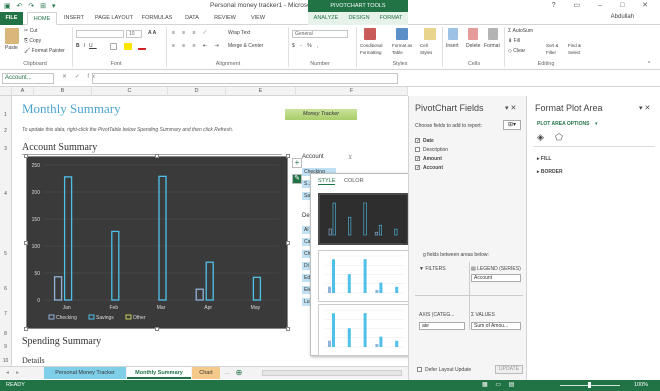 The image size is (660, 391). Describe the element at coordinates (5, 289) in the screenshot. I see `row-header: 6` at that location.